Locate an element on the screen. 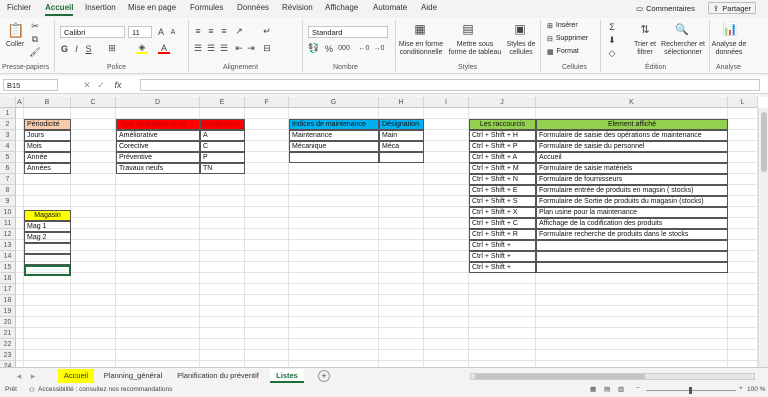  select-all-corner is located at coordinates (8, 102).